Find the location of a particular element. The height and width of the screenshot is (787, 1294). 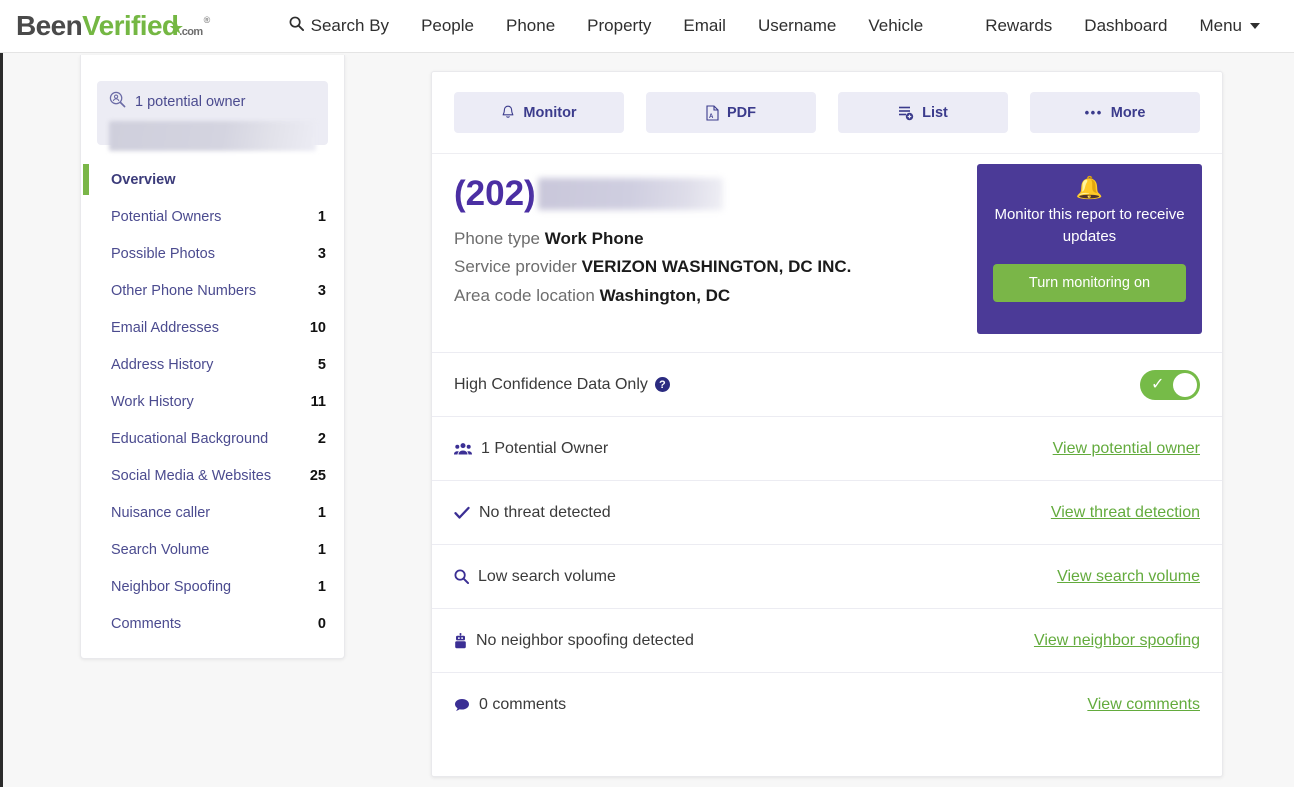

sidebar-item-social-media-websites: Social Media & Websites 25 is located at coordinates (212, 475).